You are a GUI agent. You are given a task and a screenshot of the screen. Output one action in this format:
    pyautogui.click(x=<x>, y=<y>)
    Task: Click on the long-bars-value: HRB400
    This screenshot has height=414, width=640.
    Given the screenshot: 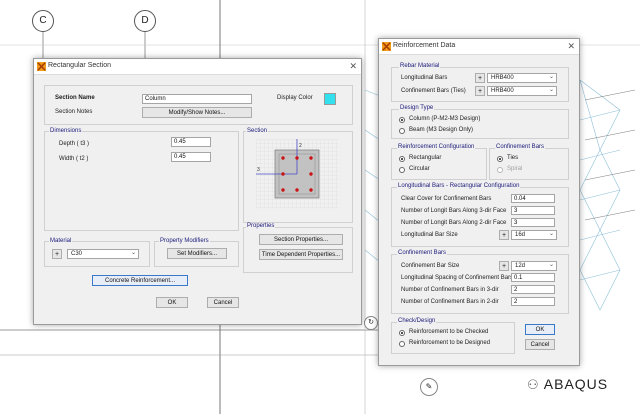 What is the action you would take?
    pyautogui.click(x=502, y=78)
    